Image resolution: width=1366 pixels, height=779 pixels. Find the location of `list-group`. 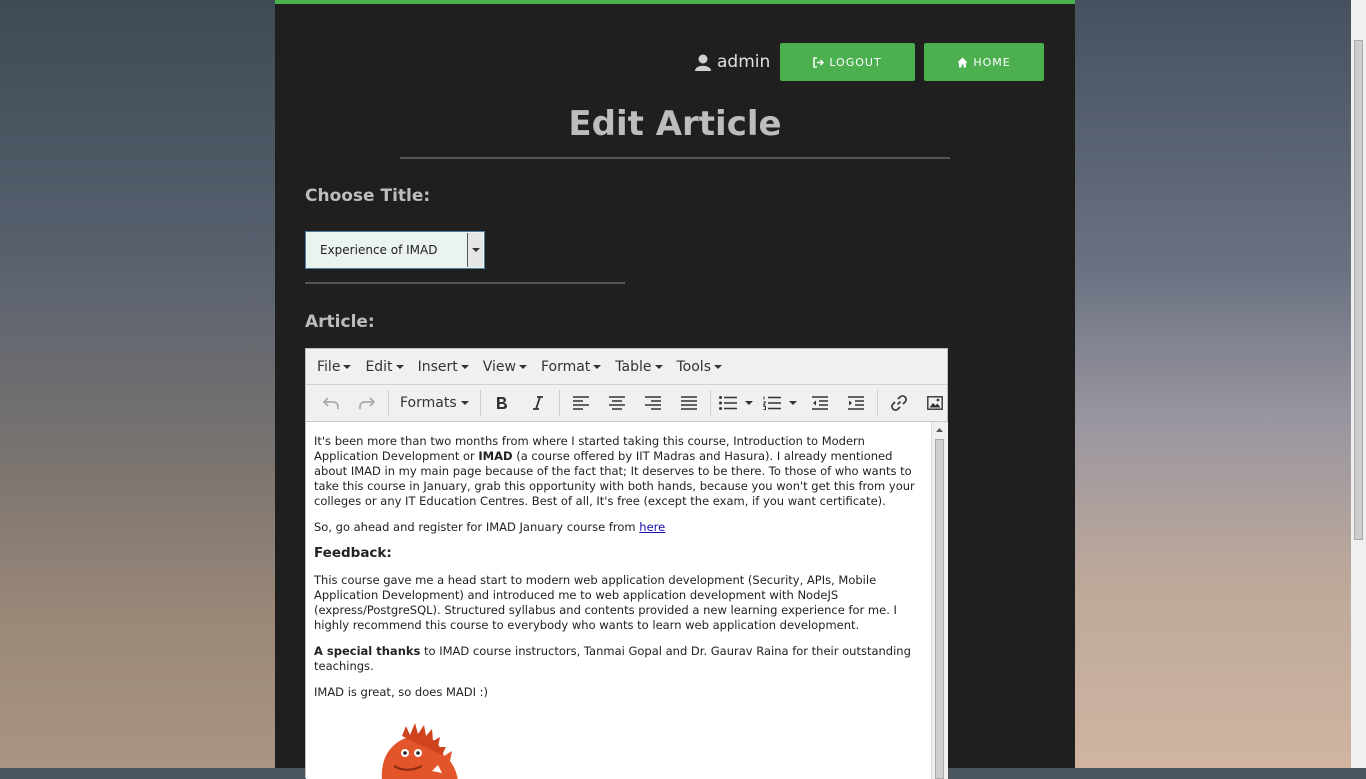

list-group is located at coordinates (794, 403).